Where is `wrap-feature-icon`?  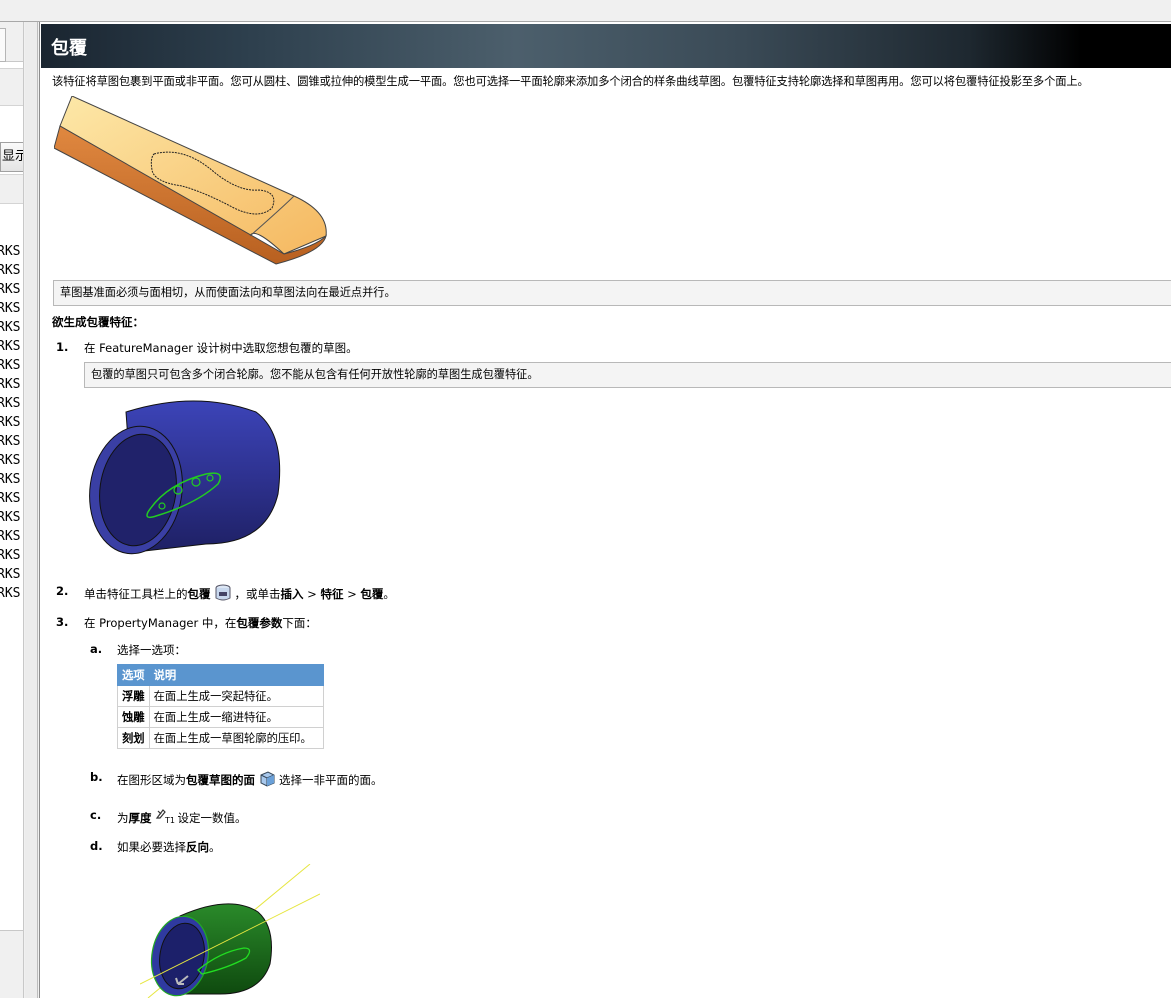 wrap-feature-icon is located at coordinates (223, 594).